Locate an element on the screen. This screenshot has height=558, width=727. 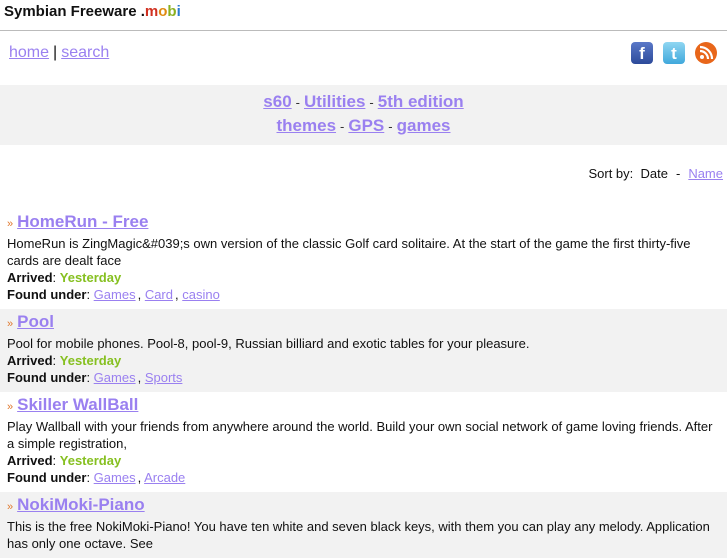
item-tags: Found under: Games, Sports is located at coordinates (364, 377).